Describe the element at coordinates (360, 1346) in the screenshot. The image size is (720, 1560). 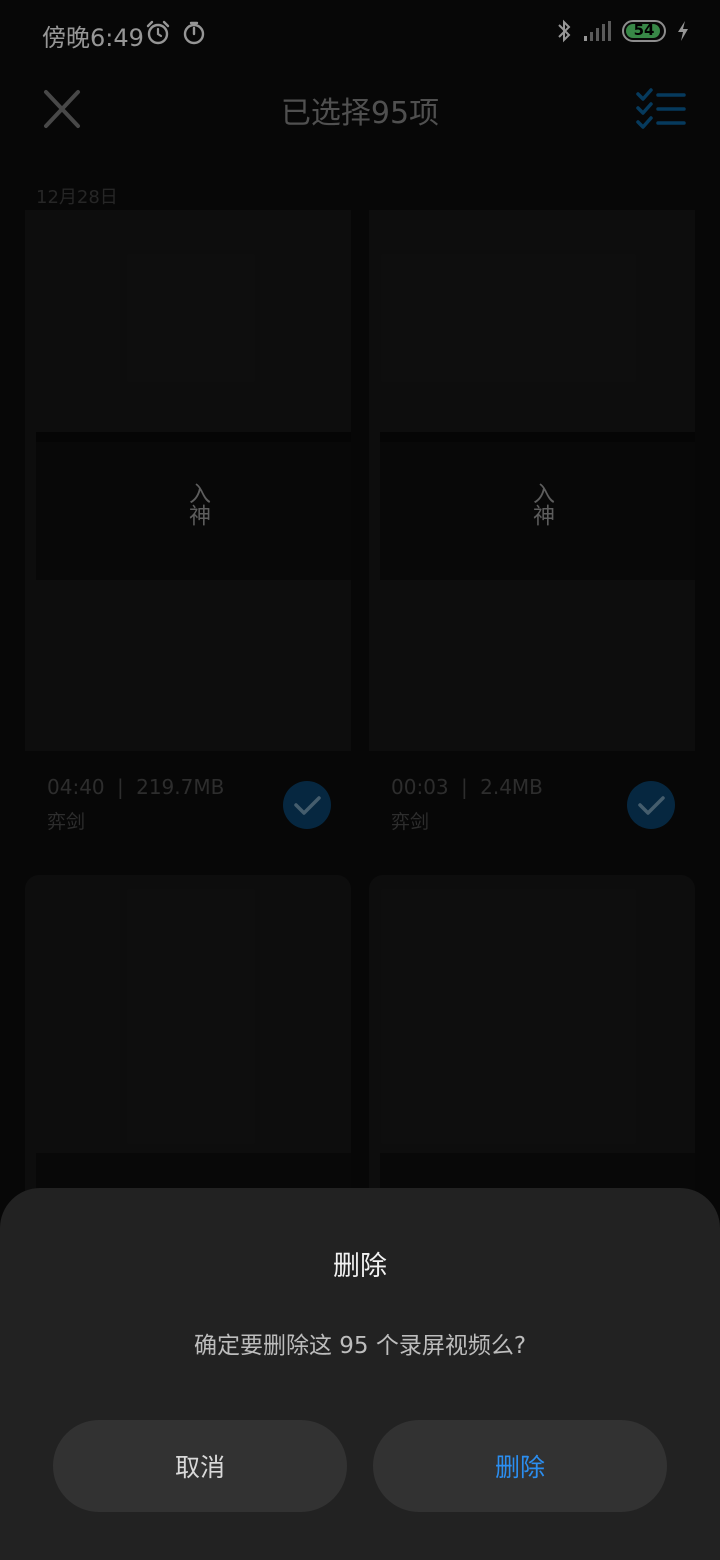
I see `dialog-message: 确定要删除这 95 个录屏视频么?` at that location.